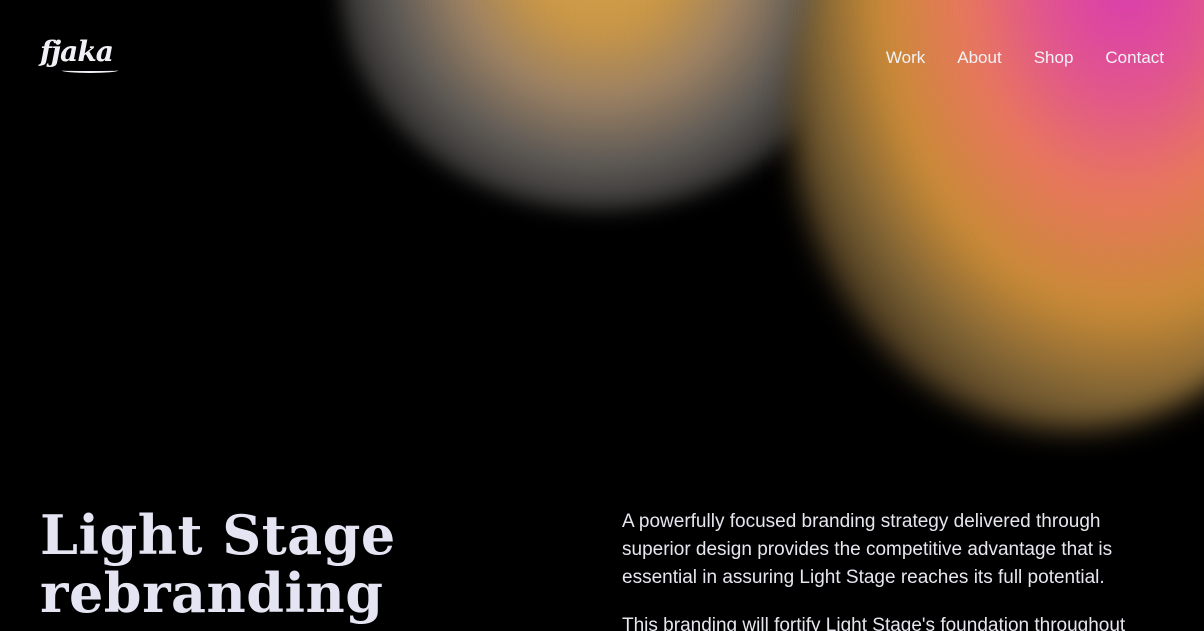  Describe the element at coordinates (979, 58) in the screenshot. I see `nav-item-about: About` at that location.